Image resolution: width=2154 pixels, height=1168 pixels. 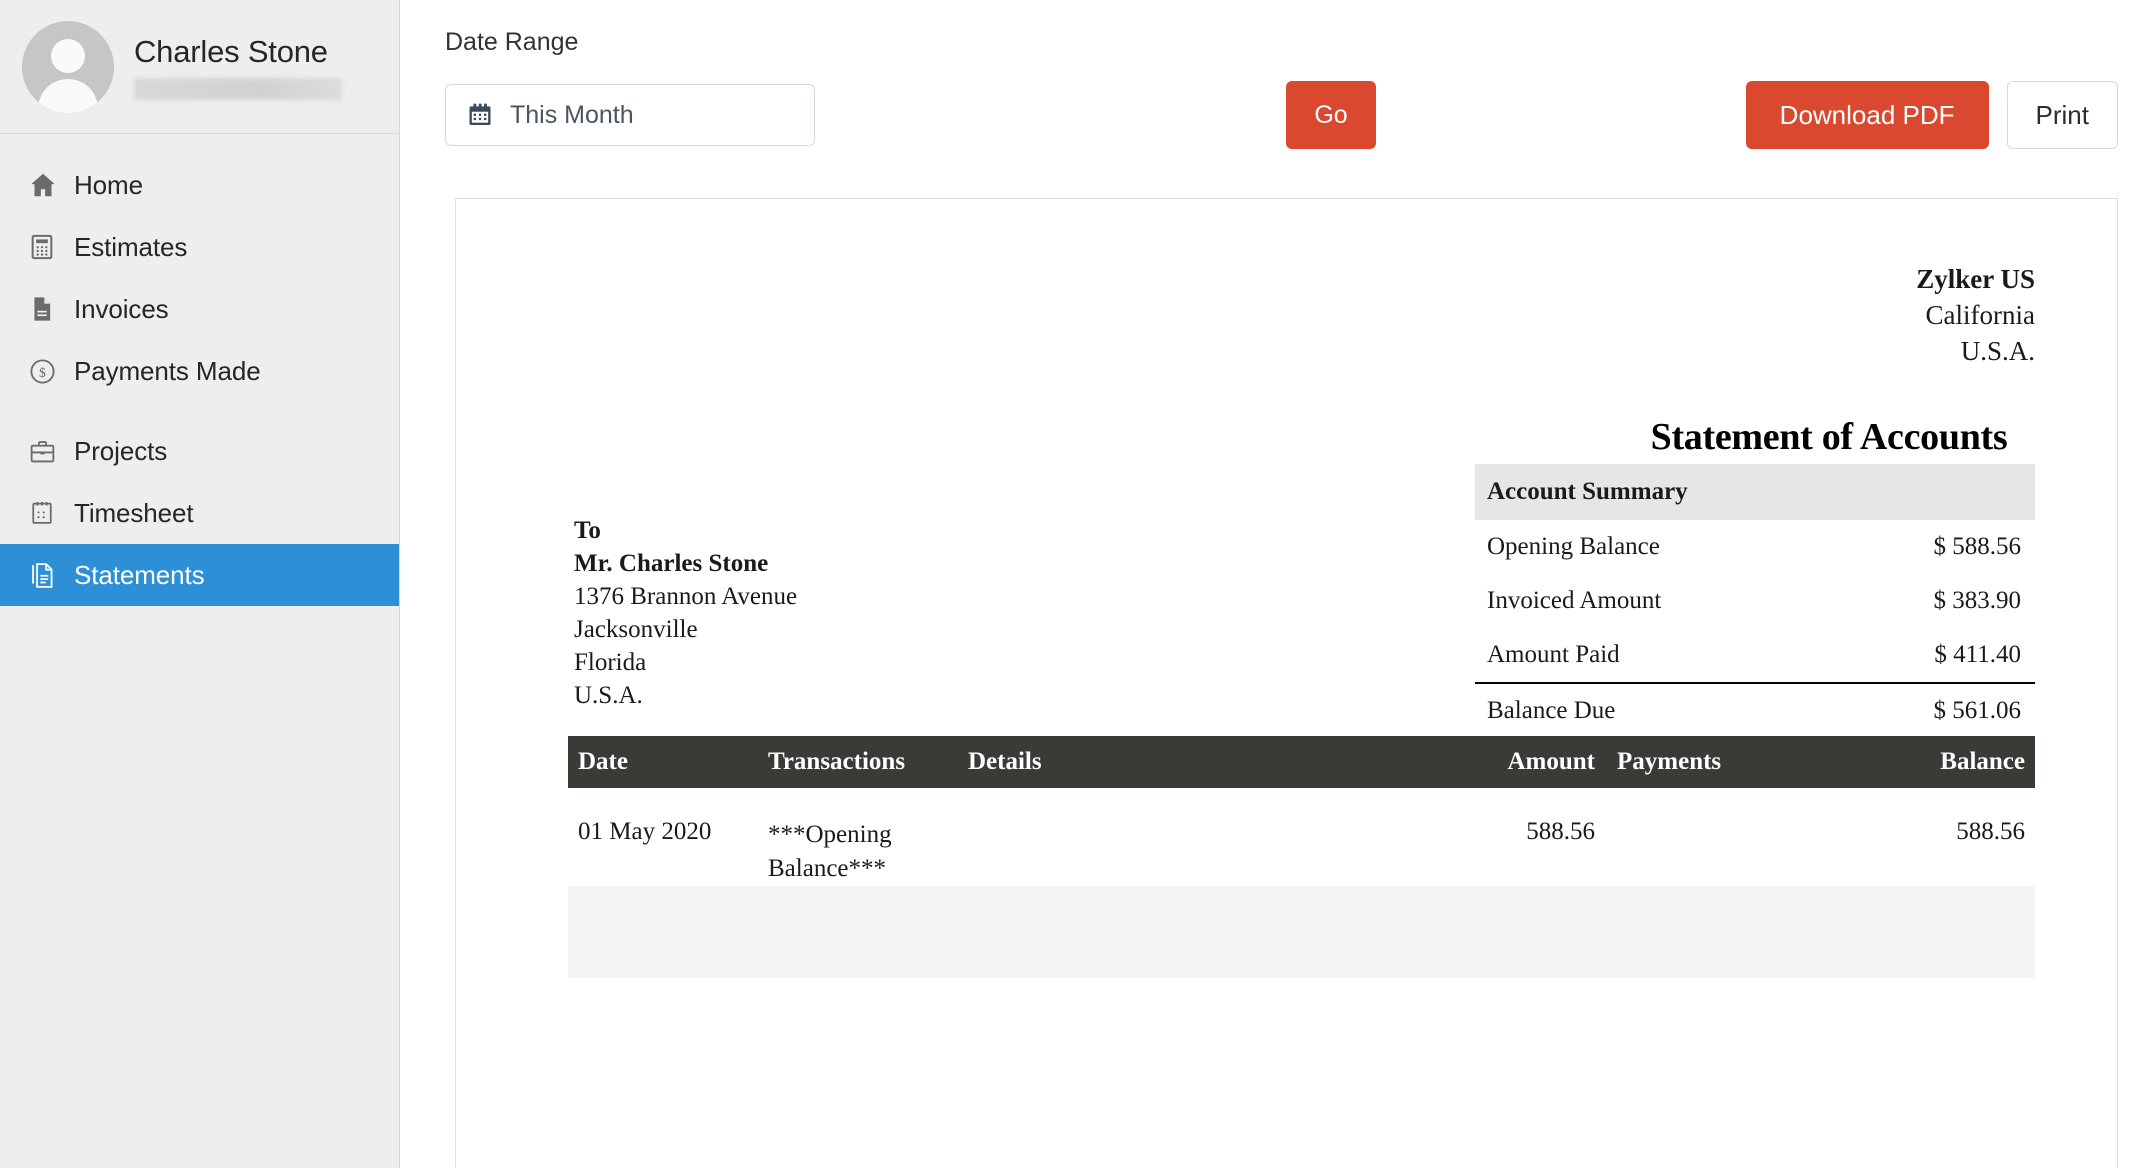 What do you see at coordinates (480, 115) in the screenshot?
I see `calendar-icon` at bounding box center [480, 115].